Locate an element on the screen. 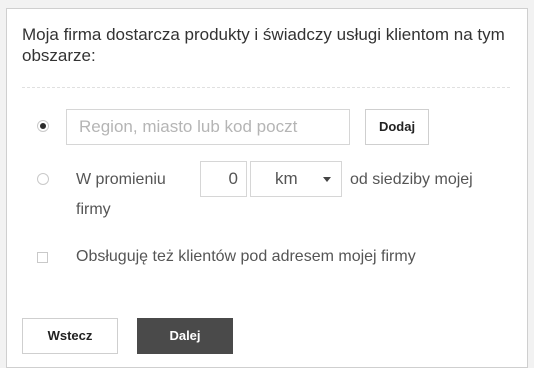 The height and width of the screenshot is (368, 534). unit-select: km is located at coordinates (296, 179).